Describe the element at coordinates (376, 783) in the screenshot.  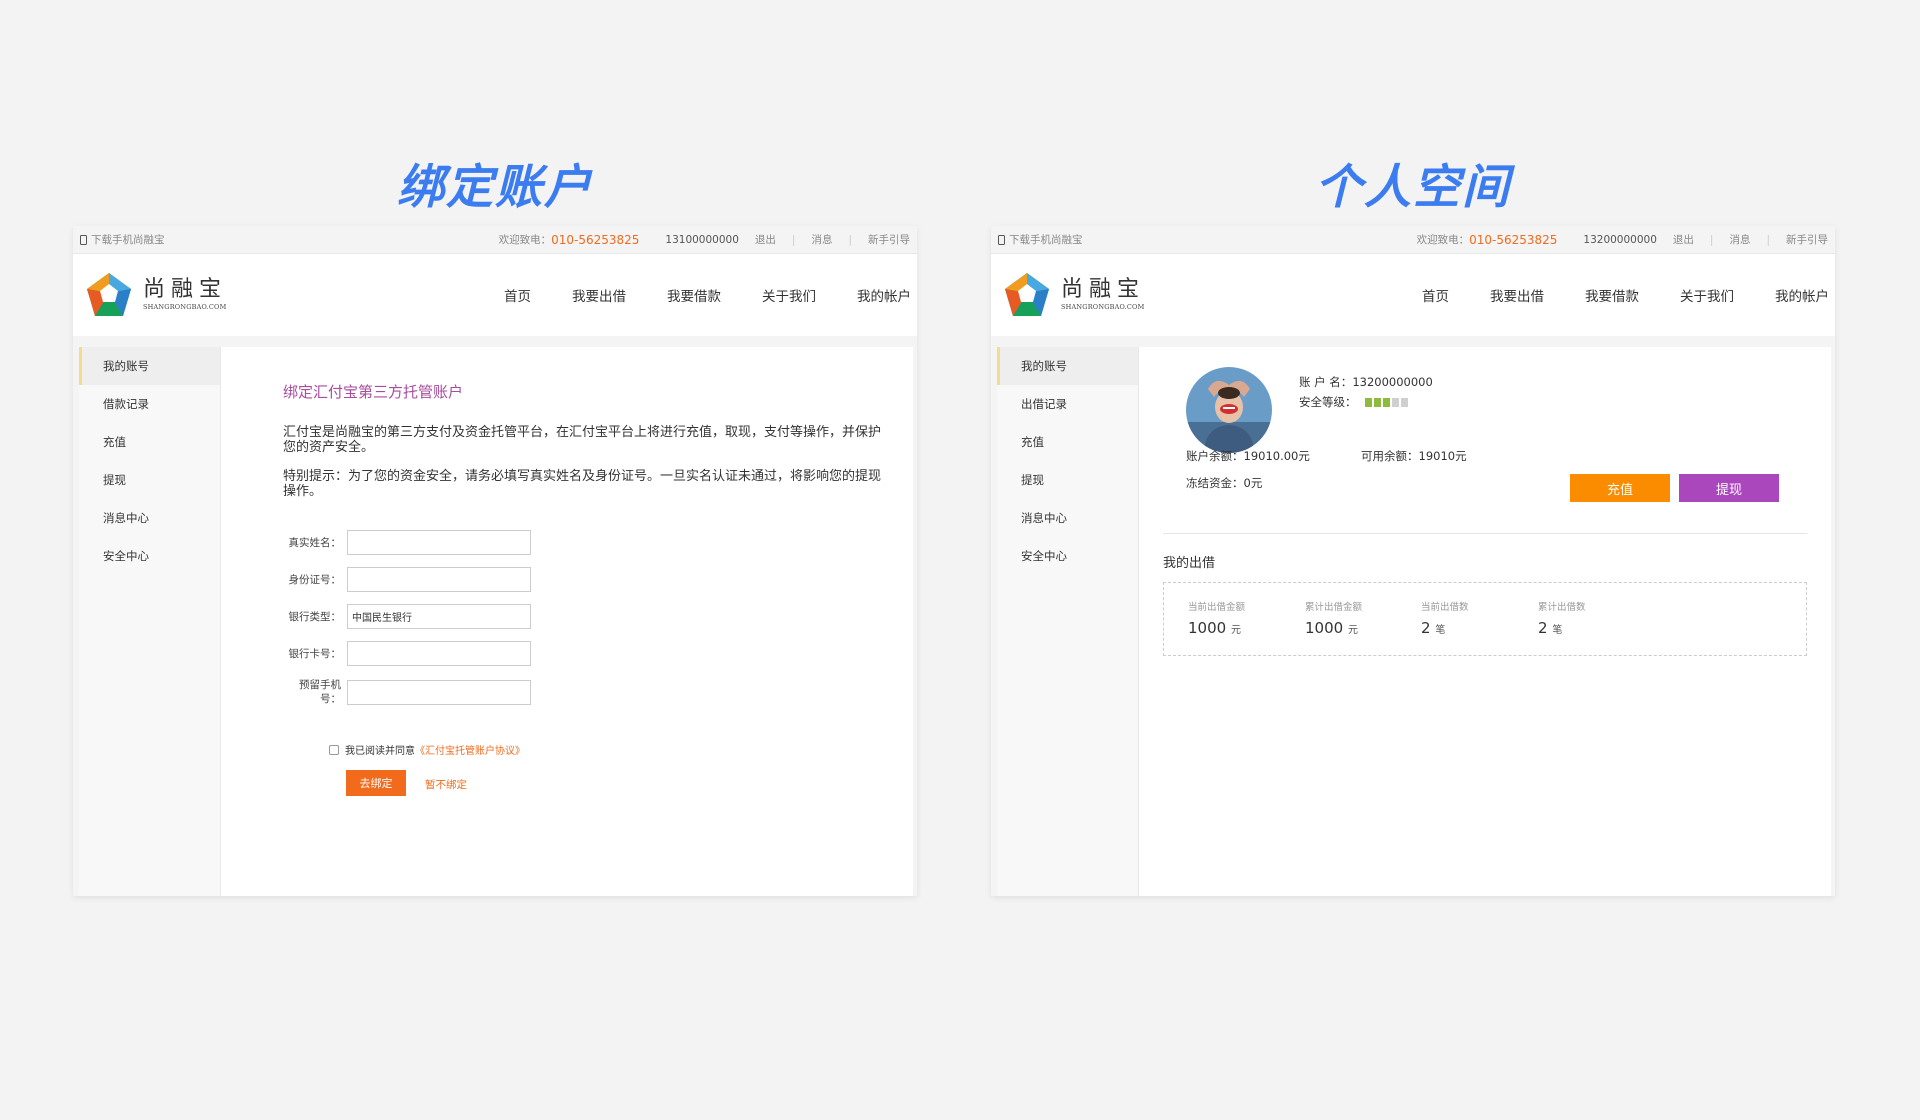
I see `bind-button: 去绑定` at that location.